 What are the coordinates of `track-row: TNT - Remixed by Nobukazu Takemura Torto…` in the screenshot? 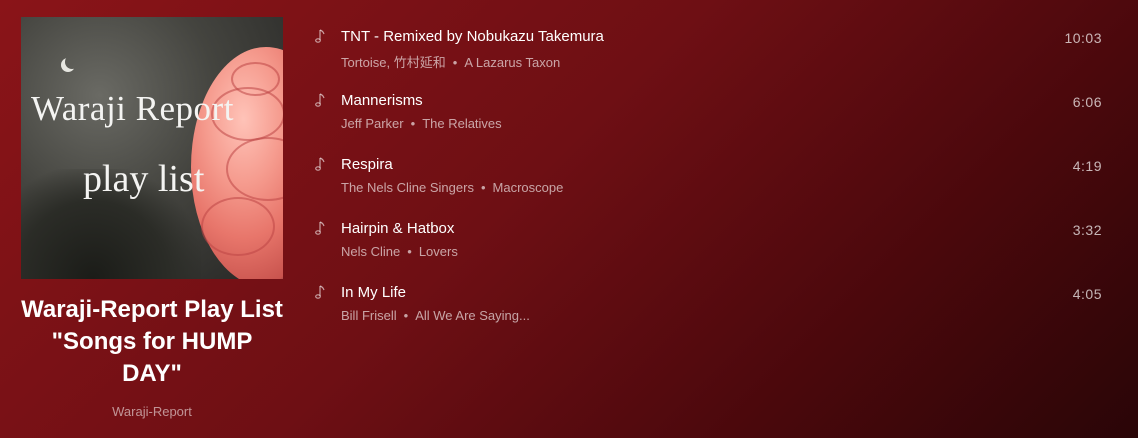 It's located at (712, 52).